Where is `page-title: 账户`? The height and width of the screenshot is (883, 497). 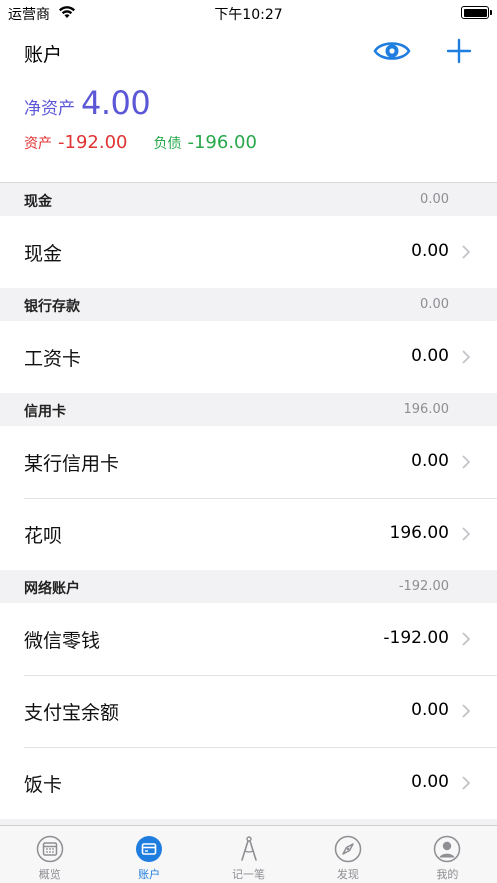
page-title: 账户 is located at coordinates (43, 55).